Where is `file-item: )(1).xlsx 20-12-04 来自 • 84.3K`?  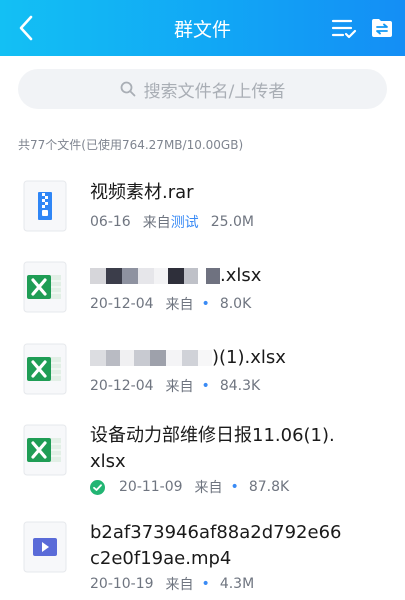 file-item: )(1).xlsx 20-12-04 来自 • 84.3K is located at coordinates (202, 371).